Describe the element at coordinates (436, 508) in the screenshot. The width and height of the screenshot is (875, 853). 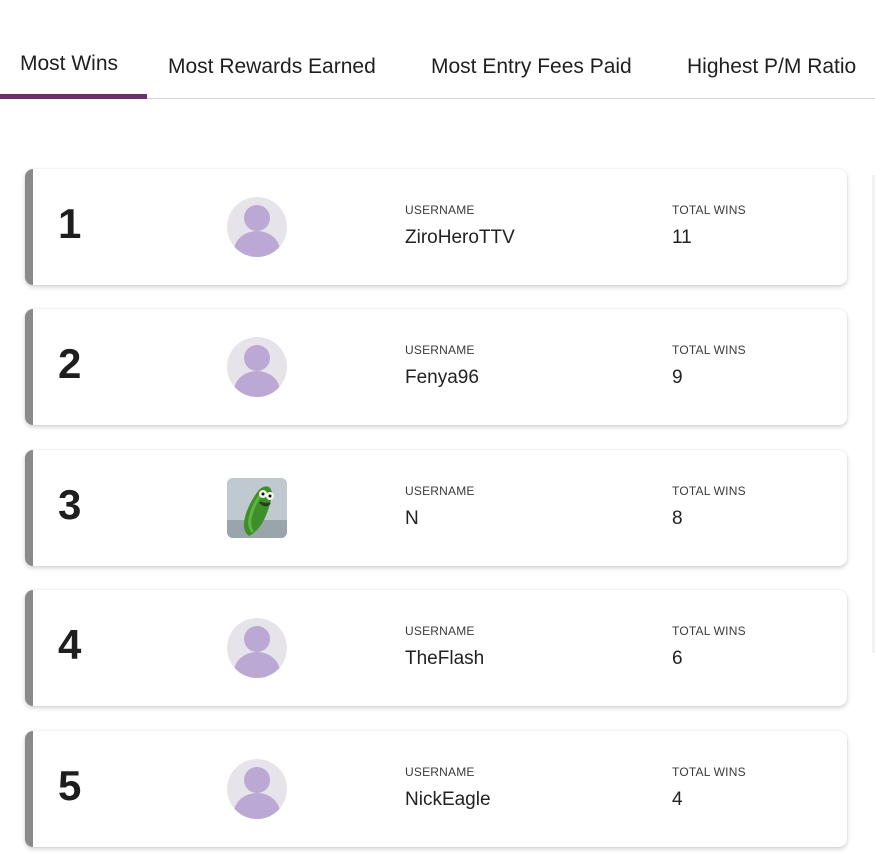
I see `leaderboard-row: 3 USERNAME N TOTAL WINS 8` at that location.